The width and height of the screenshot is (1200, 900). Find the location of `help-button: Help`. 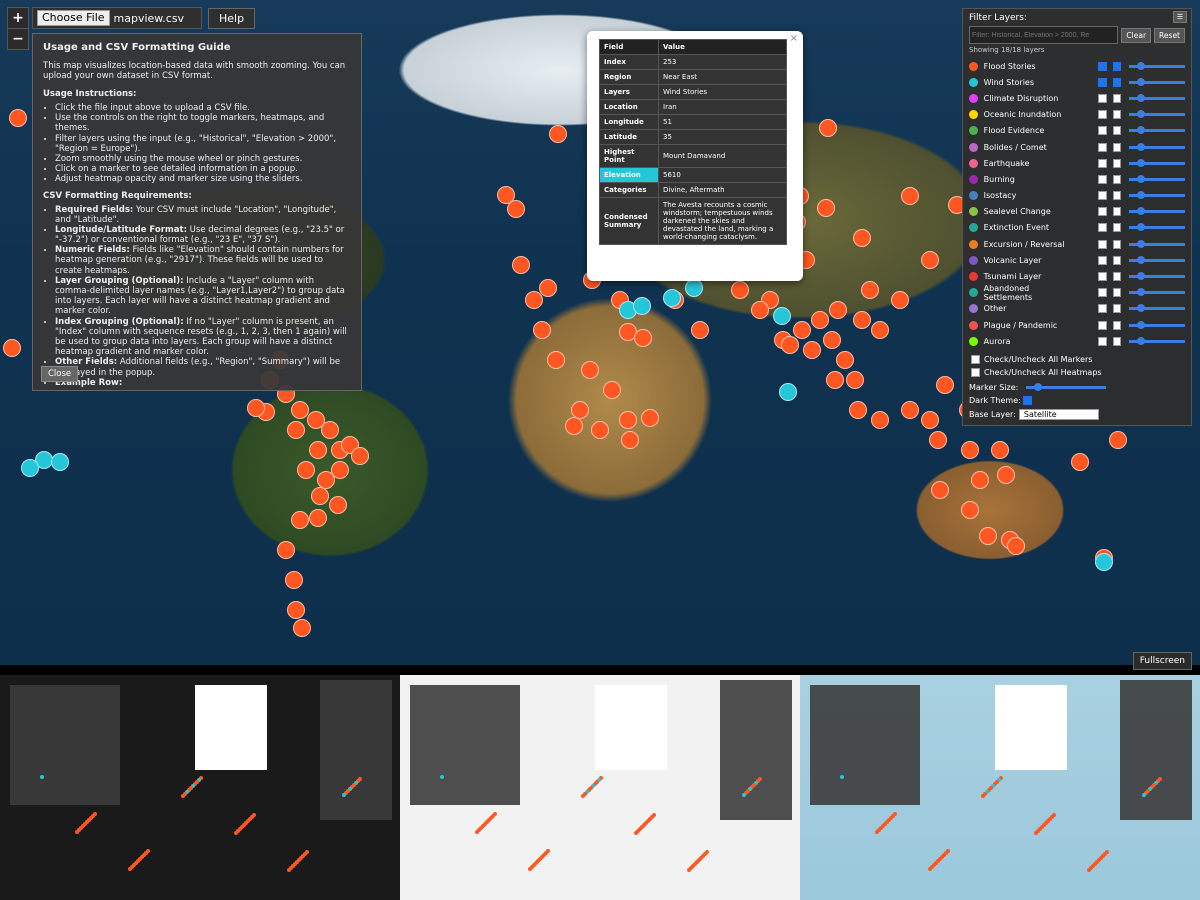

help-button: Help is located at coordinates (232, 18).